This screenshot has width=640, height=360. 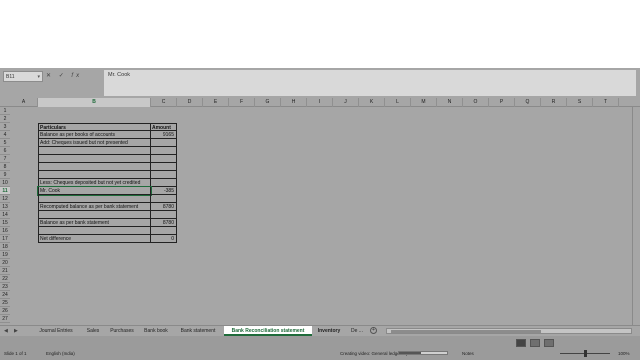 What do you see at coordinates (94, 167) in the screenshot?
I see `cell-B8` at bounding box center [94, 167].